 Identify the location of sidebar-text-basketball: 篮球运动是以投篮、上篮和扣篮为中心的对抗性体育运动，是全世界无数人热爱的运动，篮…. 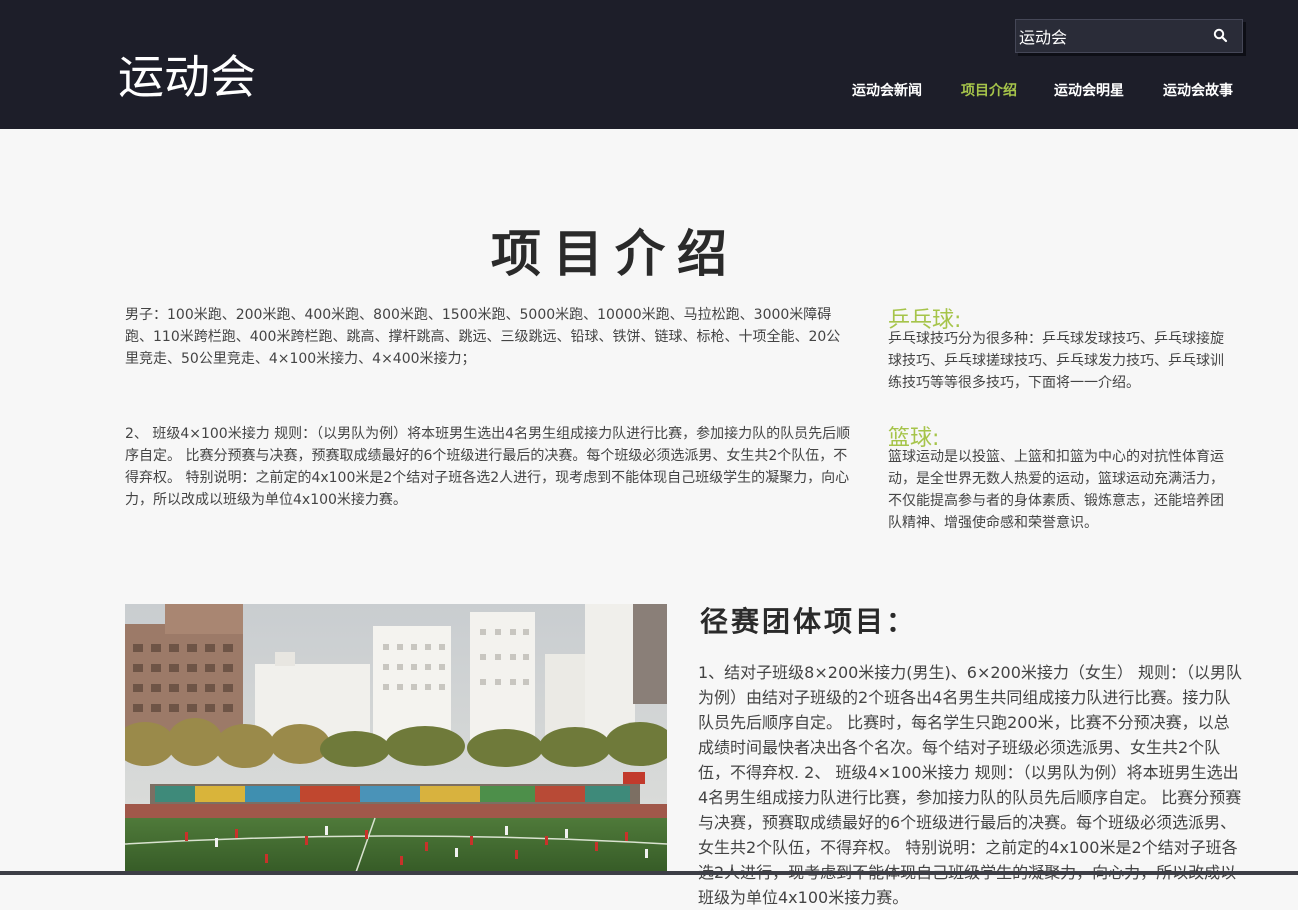
(1056, 490).